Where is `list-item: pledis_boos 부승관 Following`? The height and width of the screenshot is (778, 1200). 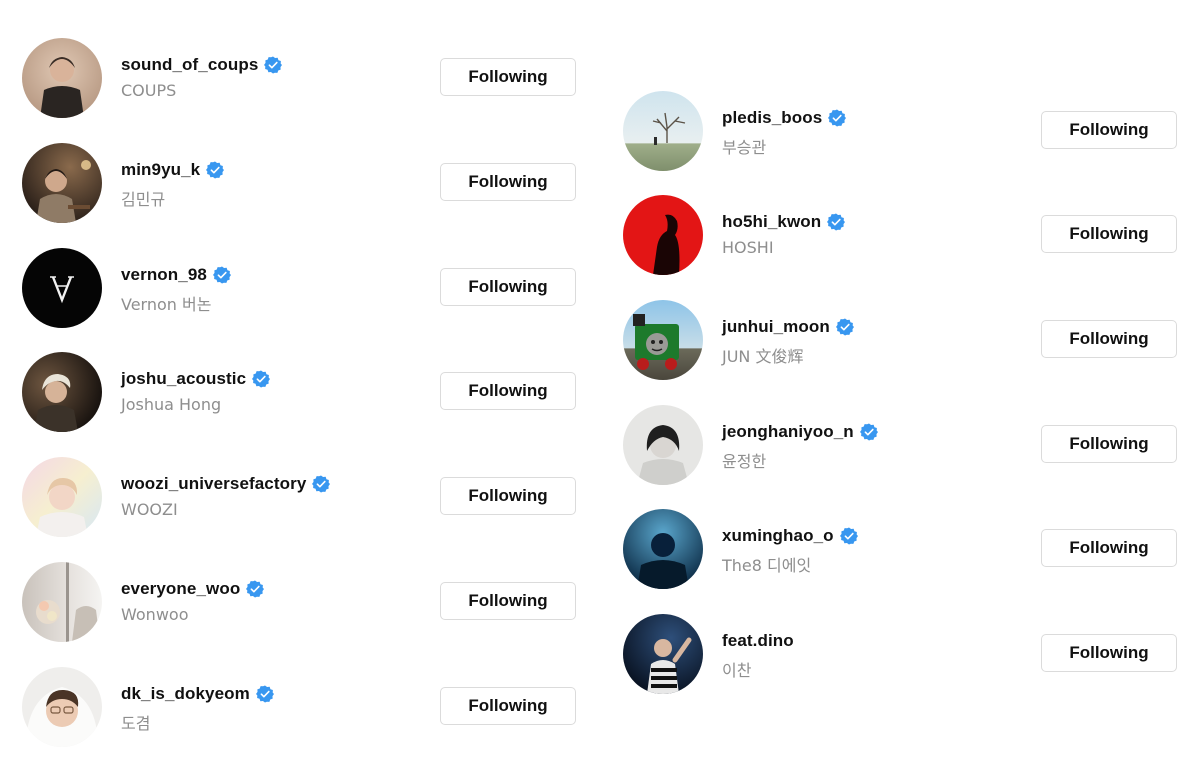
list-item: pledis_boos 부승관 Following is located at coordinates (903, 133).